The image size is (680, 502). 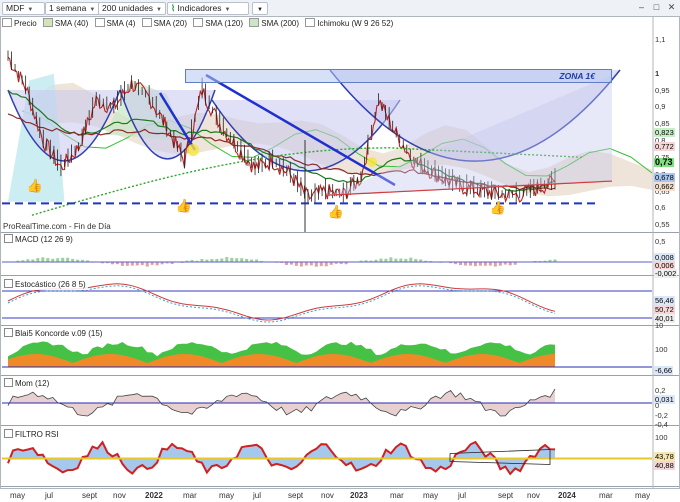 I want to click on zone-label: ZONA 1€, so click(x=577, y=76).